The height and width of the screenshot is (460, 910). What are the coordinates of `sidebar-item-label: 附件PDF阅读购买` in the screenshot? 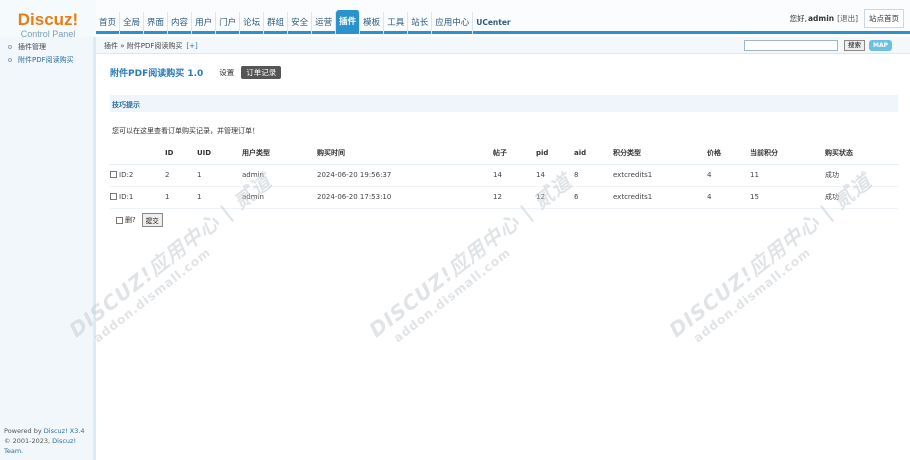 It's located at (46, 59).